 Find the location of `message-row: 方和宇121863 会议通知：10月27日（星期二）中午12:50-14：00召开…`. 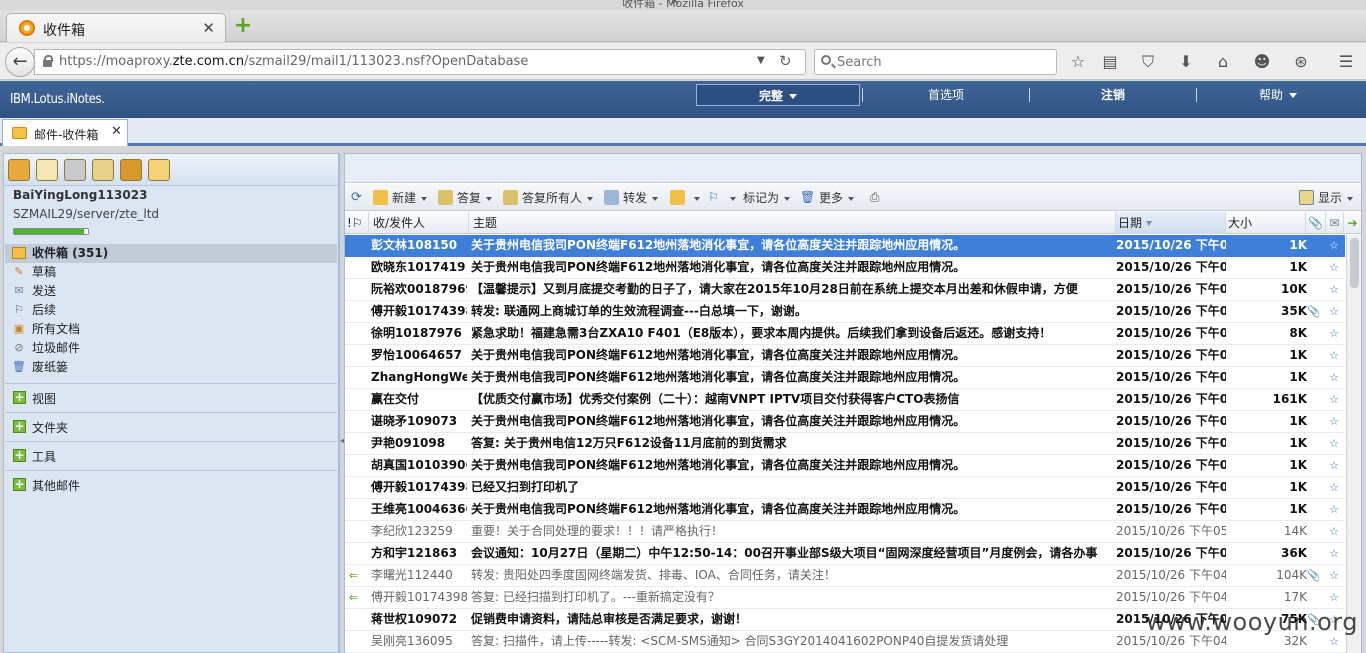

message-row: 方和宇121863 会议通知：10月27日（星期二）中午12:50-14：00召开… is located at coordinates (845, 554).